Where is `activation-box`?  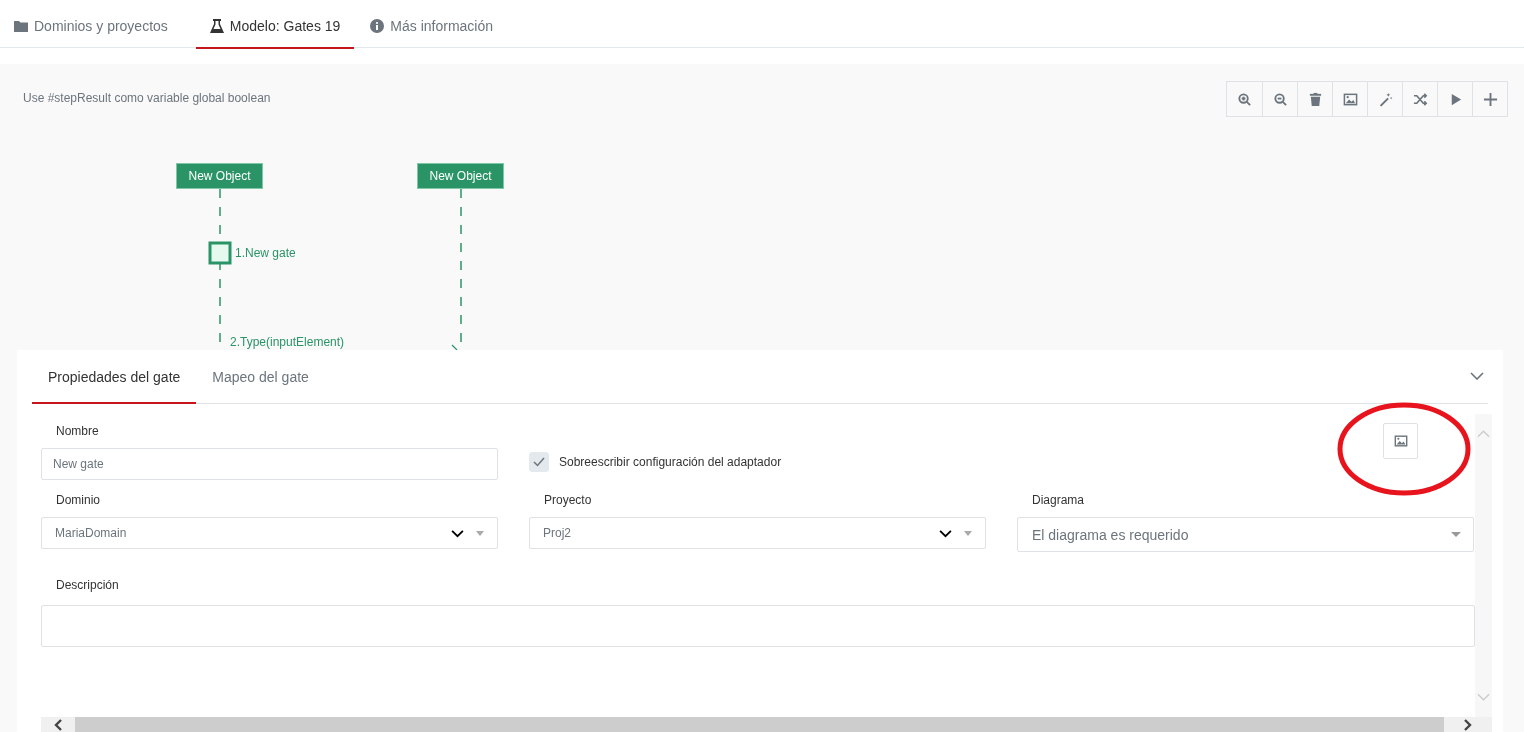
activation-box is located at coordinates (220, 253).